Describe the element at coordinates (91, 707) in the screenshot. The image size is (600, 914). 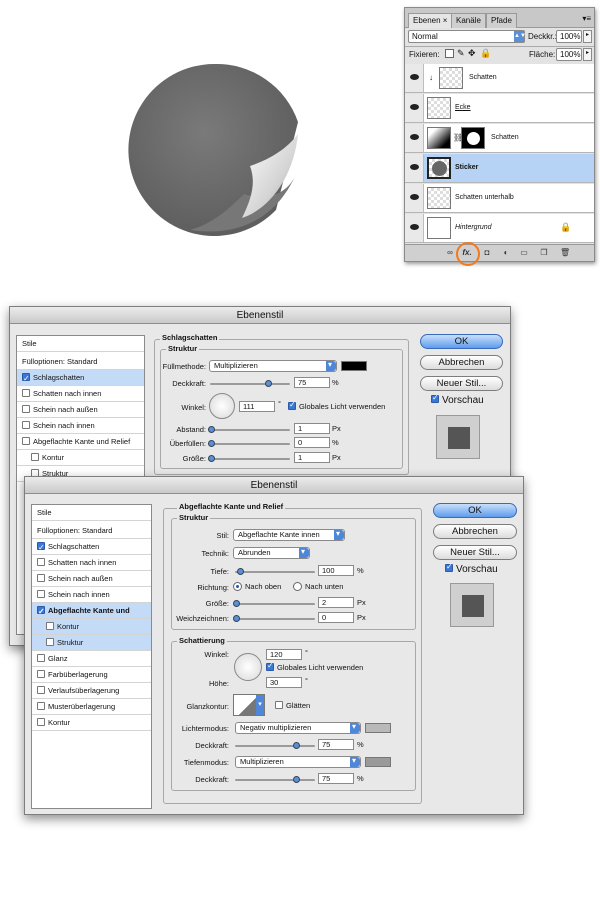
I see `style-item-pattern-overlay: Musterüberlagerung` at that location.